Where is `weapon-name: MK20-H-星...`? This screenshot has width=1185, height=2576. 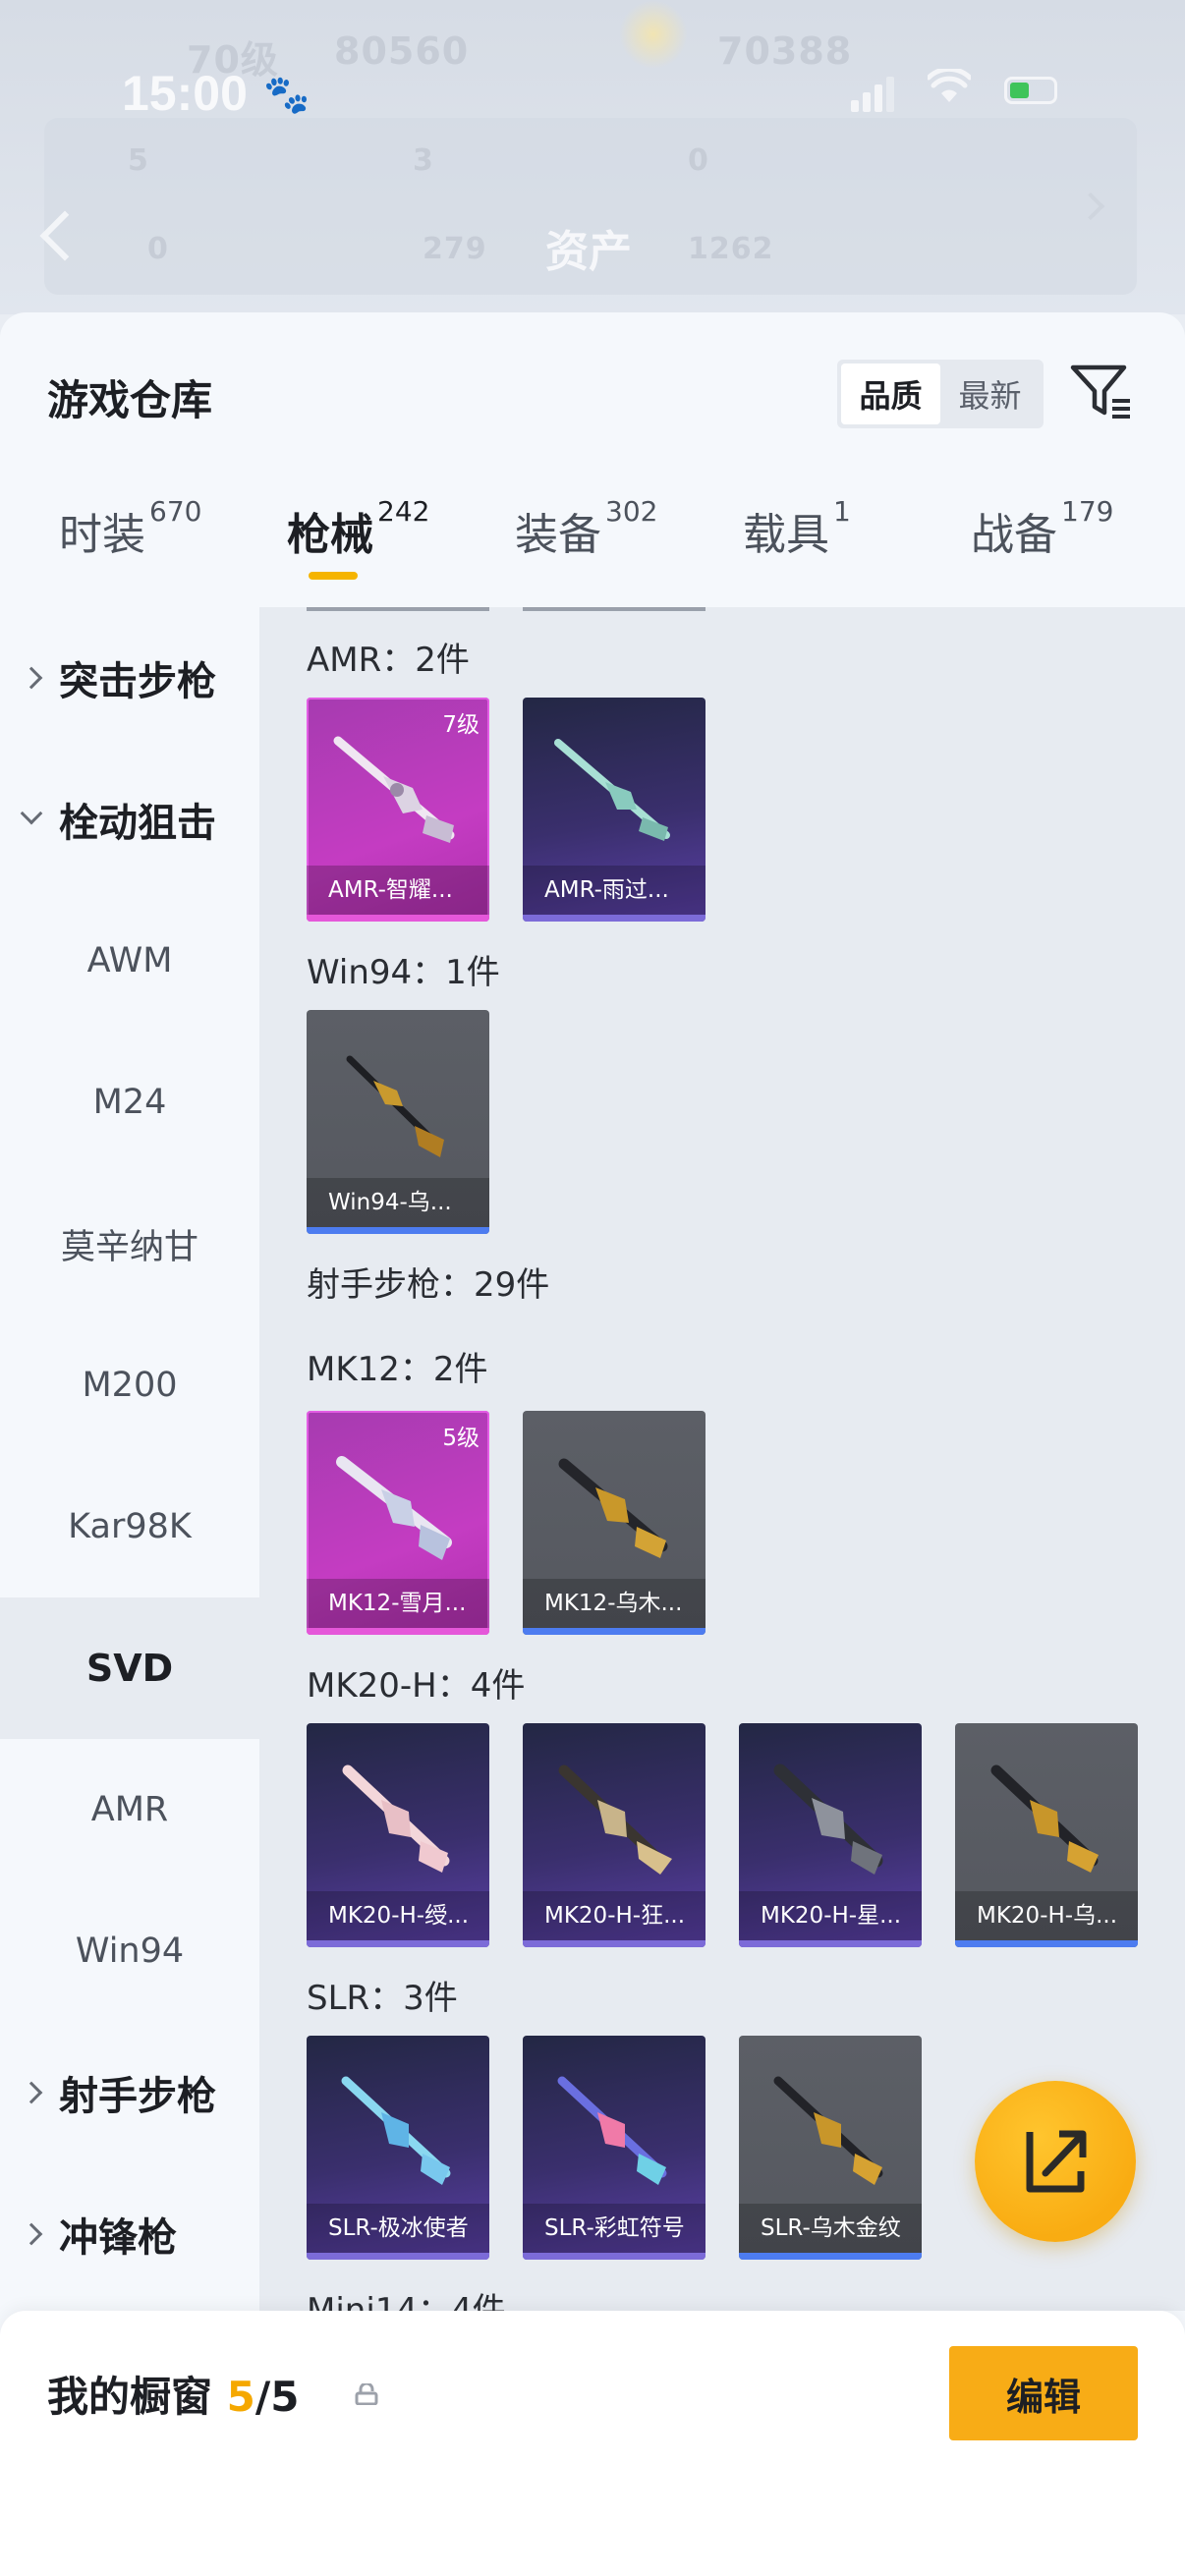
weapon-name: MK20-H-星... is located at coordinates (831, 1915).